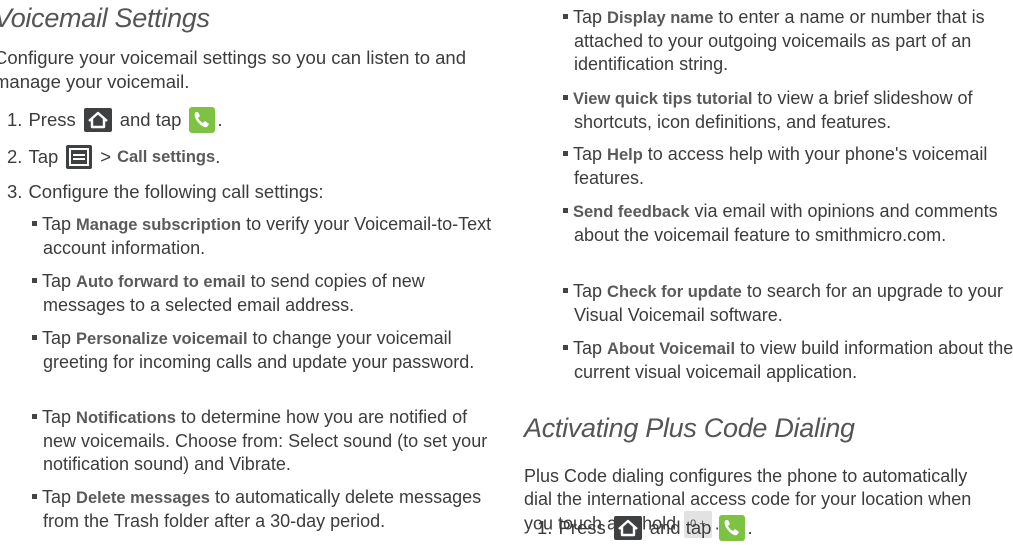 The width and height of the screenshot is (1013, 545). What do you see at coordinates (43, 156) in the screenshot?
I see `step-text: Tap` at bounding box center [43, 156].